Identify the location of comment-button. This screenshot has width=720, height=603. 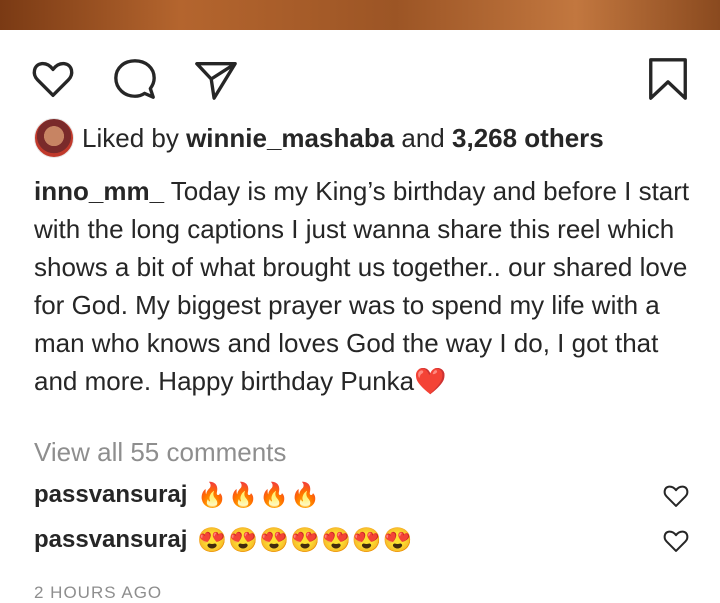
(135, 79).